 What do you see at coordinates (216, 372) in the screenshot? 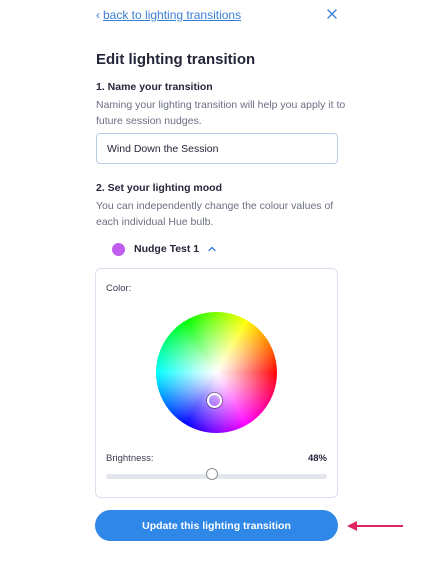
I see `color-wheel` at bounding box center [216, 372].